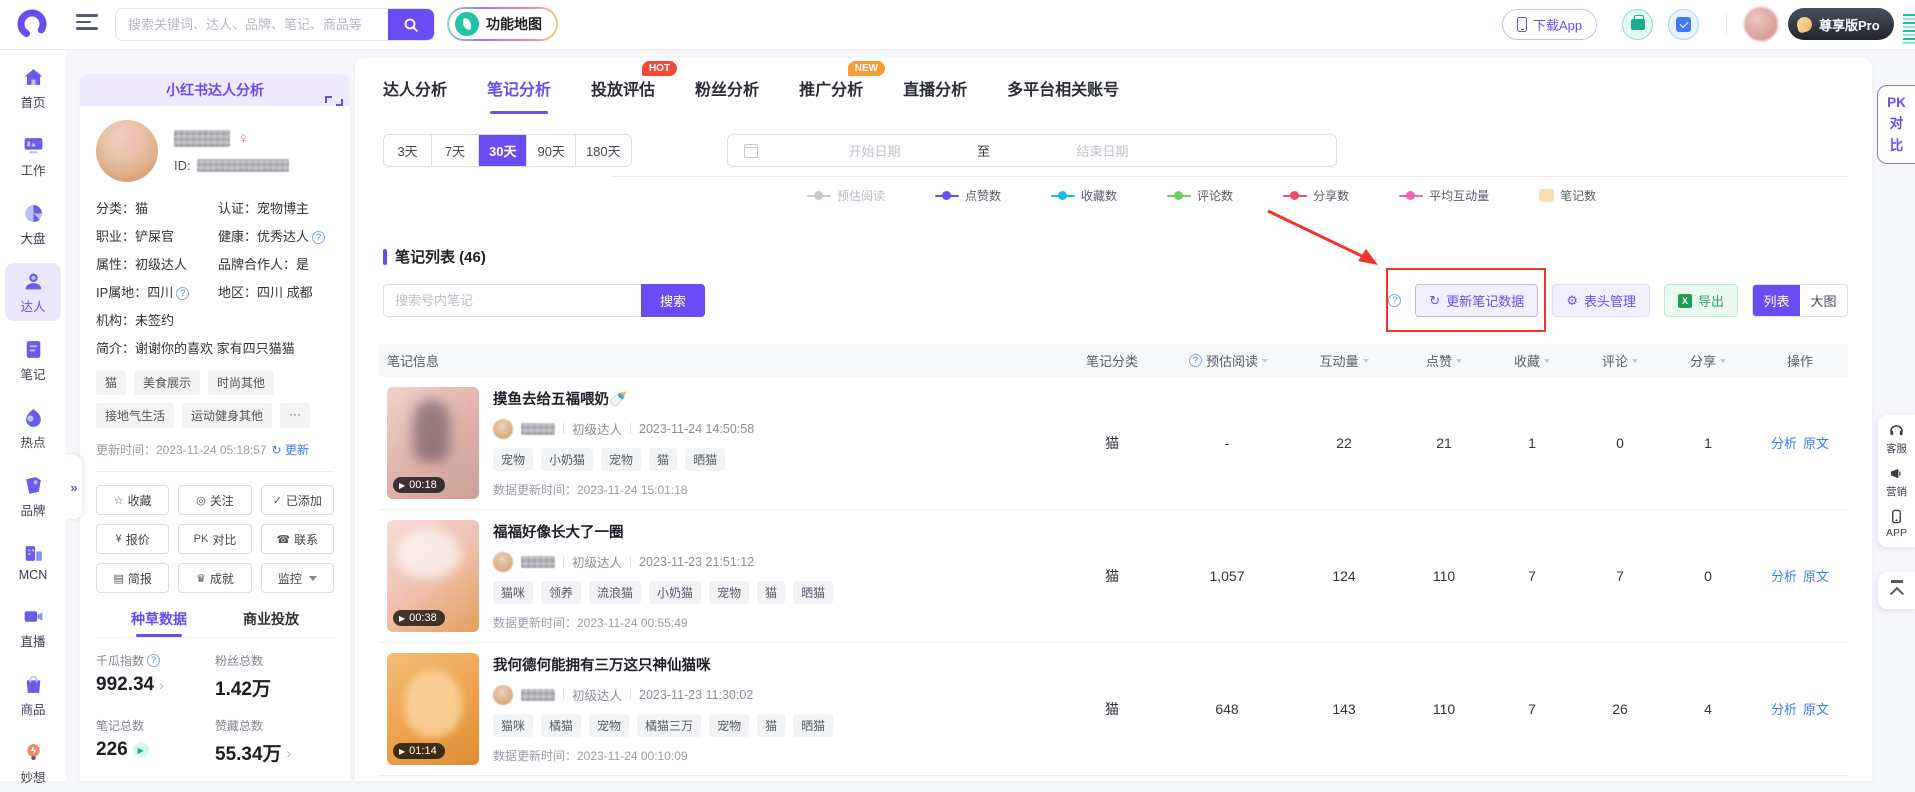 The height and width of the screenshot is (792, 1915). I want to click on tag-more: ···, so click(295, 415).